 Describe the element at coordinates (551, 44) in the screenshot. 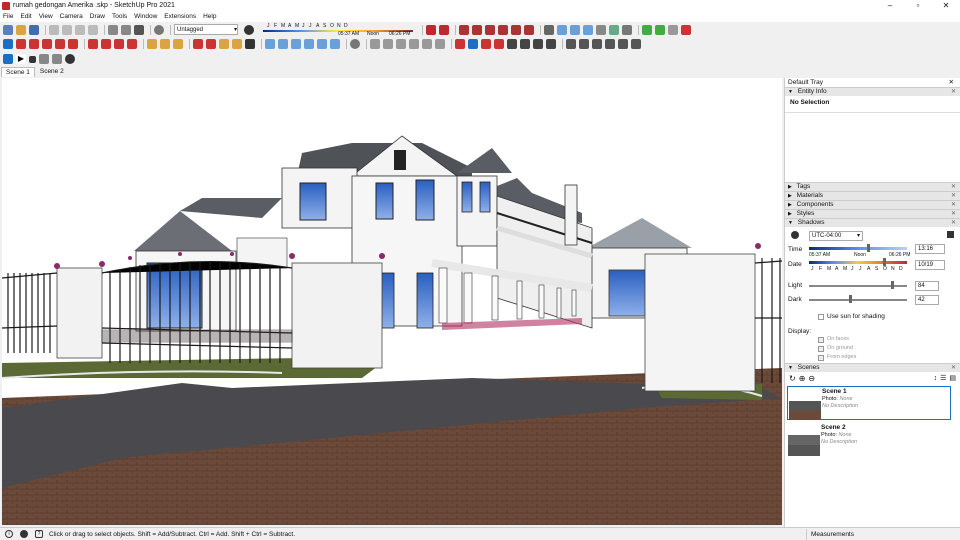

I see `house-back-icon` at that location.